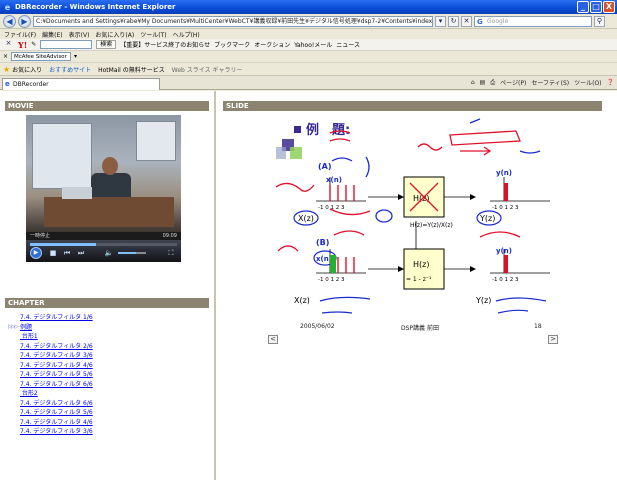 The width and height of the screenshot is (617, 480). I want to click on slide-date: 2005/06/02, so click(317, 326).